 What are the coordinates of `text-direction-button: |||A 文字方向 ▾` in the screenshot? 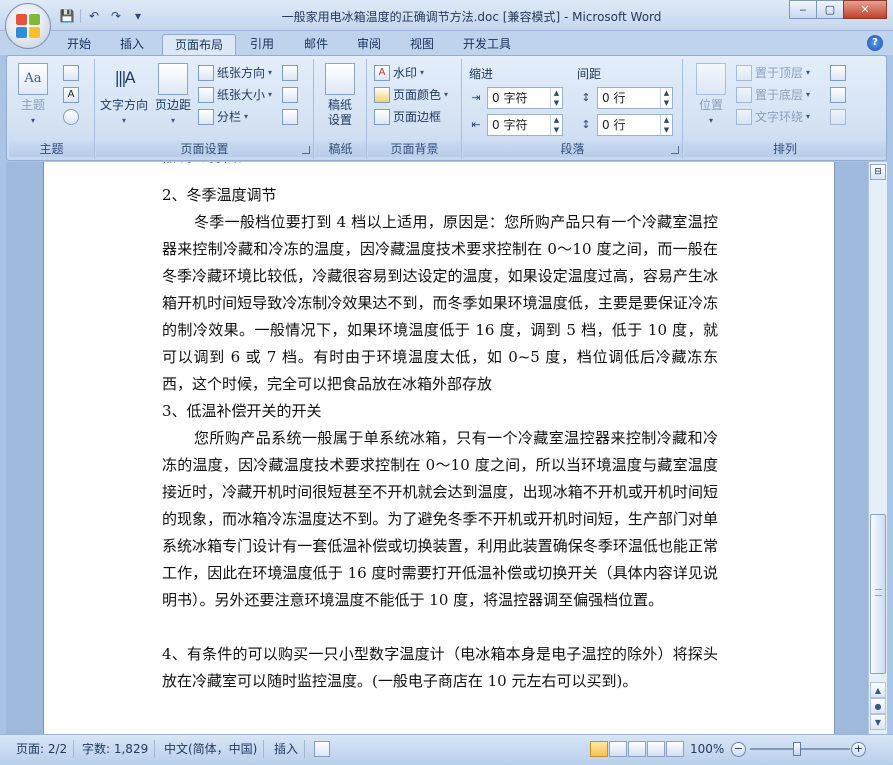 It's located at (124, 95).